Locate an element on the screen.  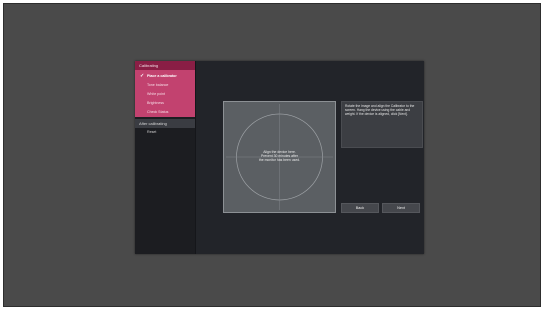
next-button: Next is located at coordinates (401, 208).